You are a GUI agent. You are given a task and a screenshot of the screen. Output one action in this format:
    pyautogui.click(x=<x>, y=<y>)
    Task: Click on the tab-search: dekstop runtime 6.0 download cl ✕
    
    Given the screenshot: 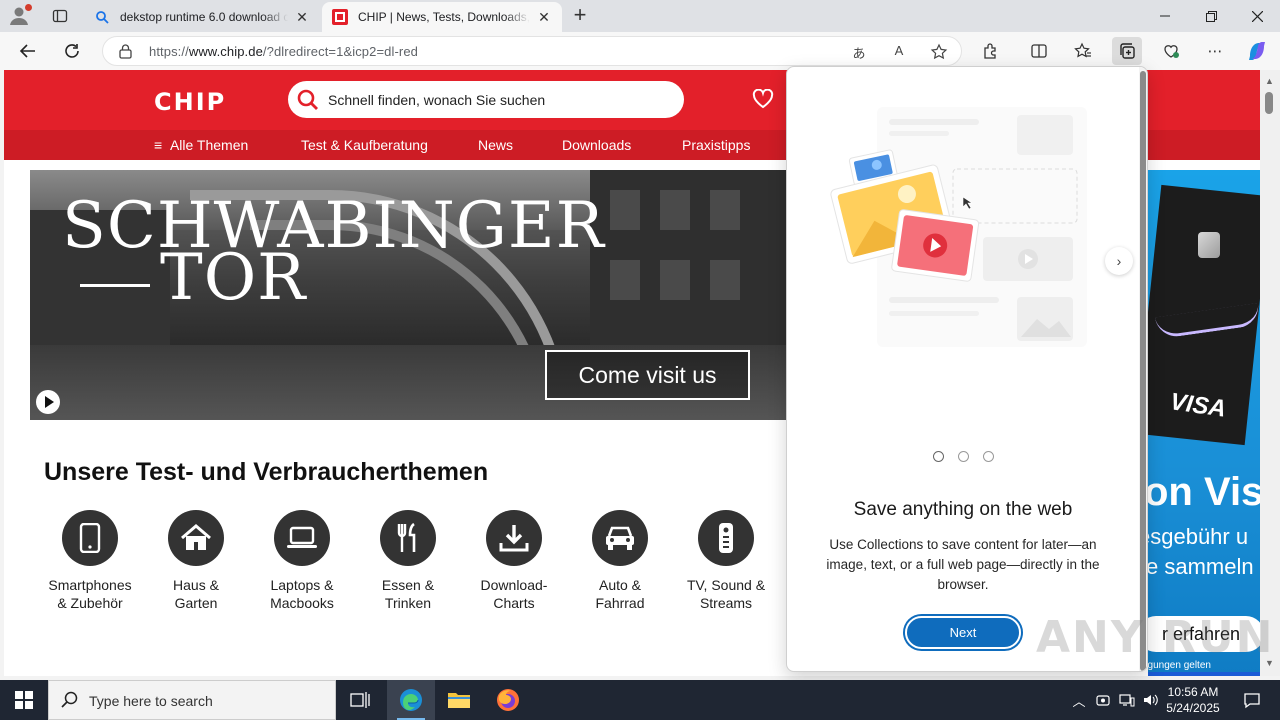 What is the action you would take?
    pyautogui.click(x=202, y=17)
    